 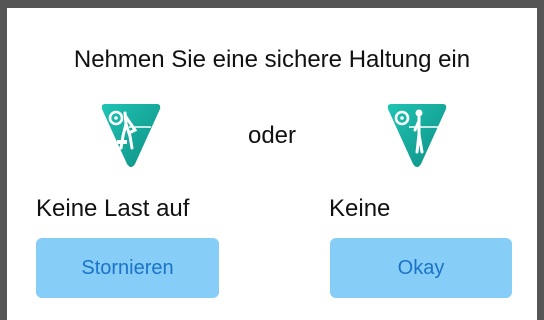 I want to click on option-label-left: Keine Last auf, so click(x=113, y=208).